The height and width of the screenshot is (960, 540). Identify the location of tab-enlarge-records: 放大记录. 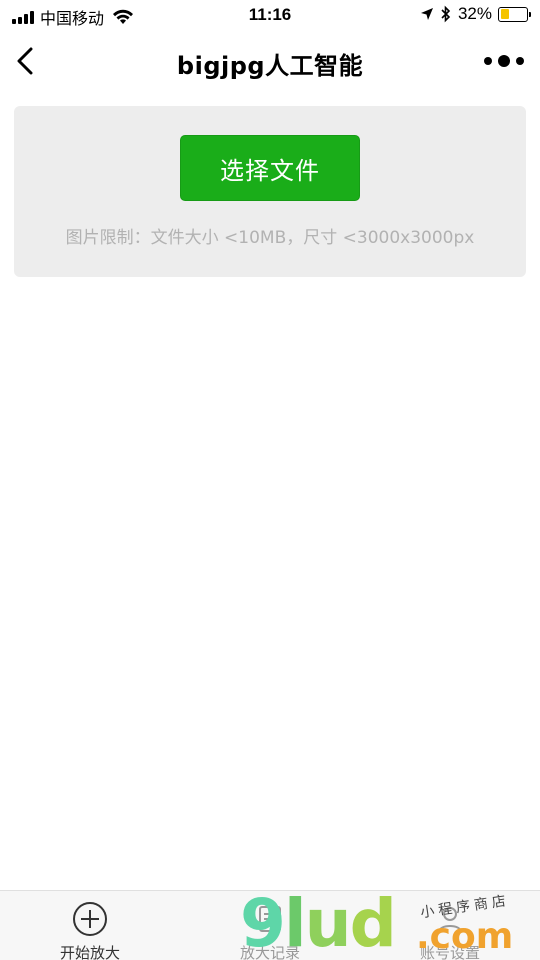
(270, 925).